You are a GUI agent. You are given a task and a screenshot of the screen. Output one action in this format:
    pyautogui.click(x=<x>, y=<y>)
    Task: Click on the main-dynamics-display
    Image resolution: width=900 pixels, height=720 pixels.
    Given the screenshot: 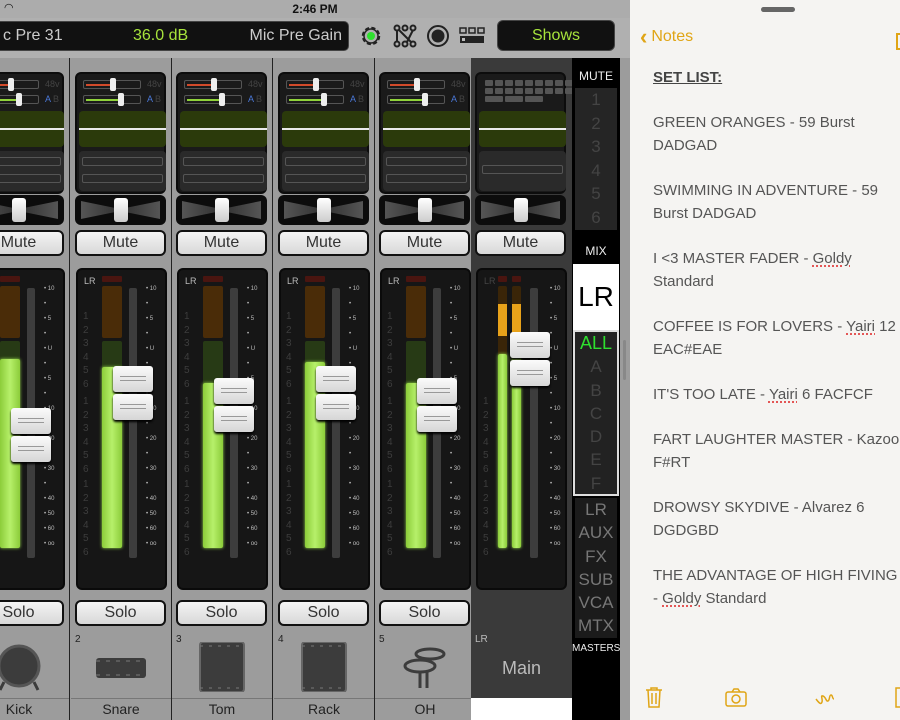 What is the action you would take?
    pyautogui.click(x=522, y=171)
    